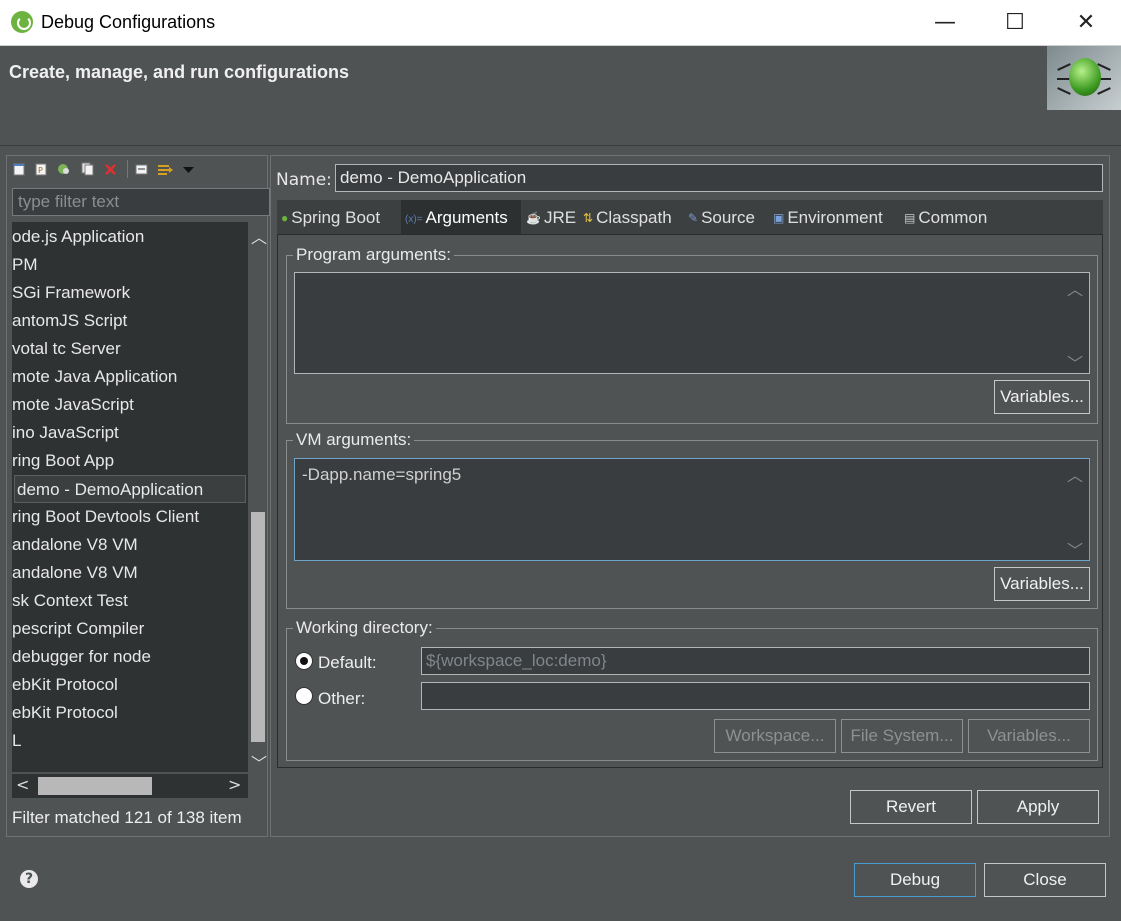 Image resolution: width=1121 pixels, height=921 pixels. Describe the element at coordinates (65, 433) in the screenshot. I see `tree-item: ino JavaScript` at that location.